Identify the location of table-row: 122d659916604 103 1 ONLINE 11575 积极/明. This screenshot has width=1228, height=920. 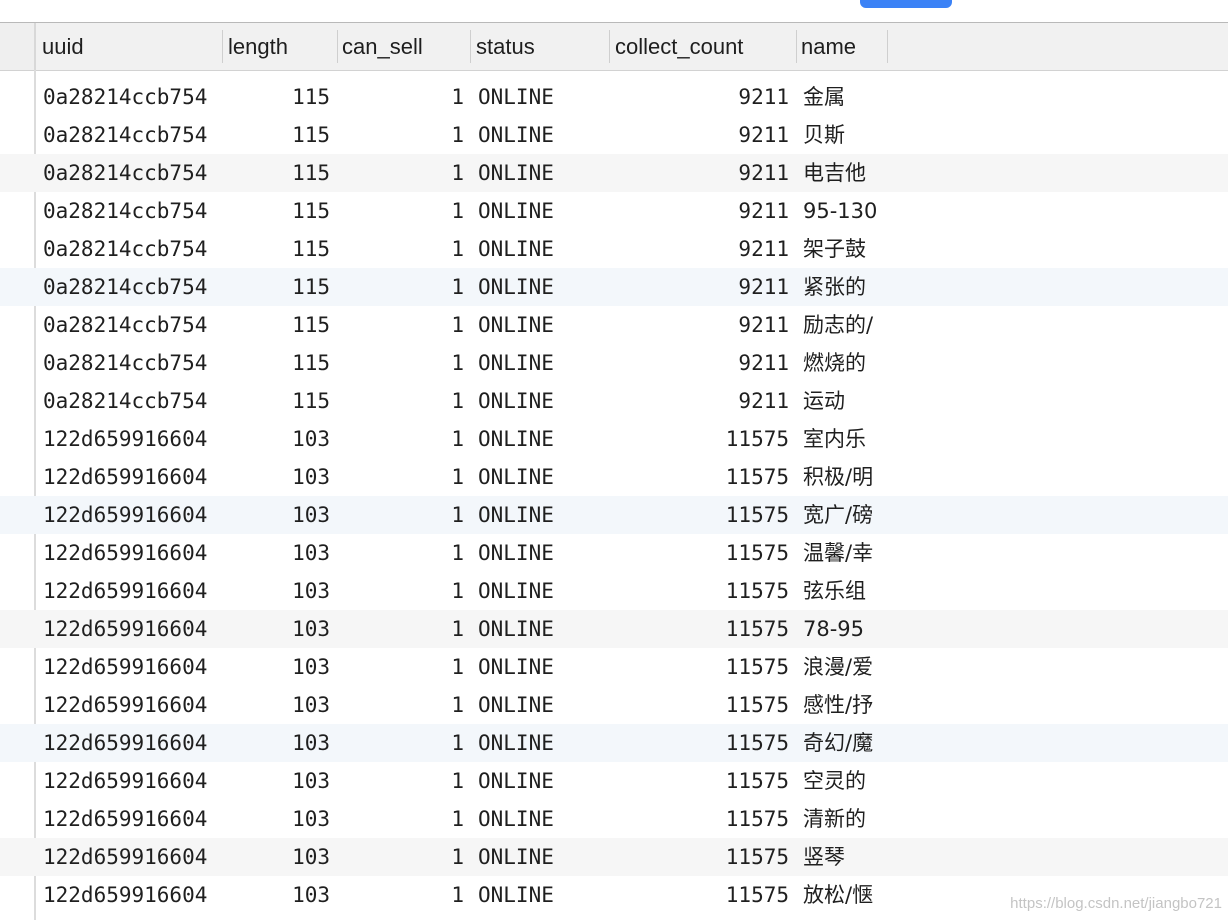
(614, 477).